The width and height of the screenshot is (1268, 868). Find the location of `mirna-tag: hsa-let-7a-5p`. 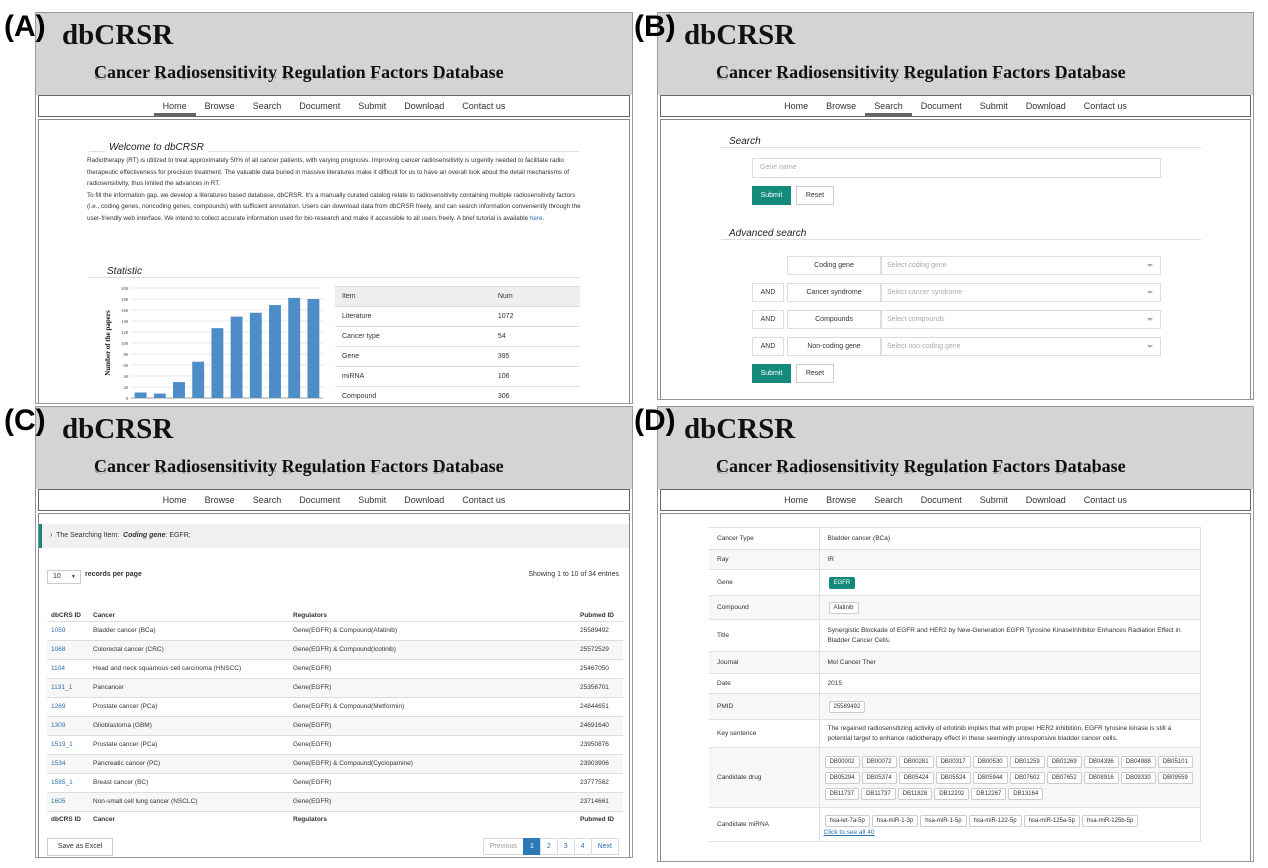

mirna-tag: hsa-let-7a-5p is located at coordinates (847, 821).